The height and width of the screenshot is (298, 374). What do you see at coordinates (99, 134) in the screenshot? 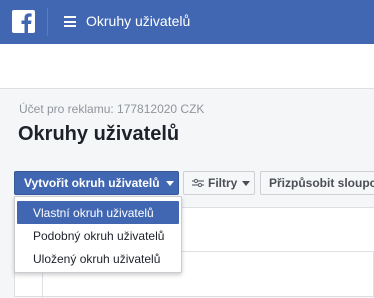
I see `page-title: Okruhy uživatelů` at bounding box center [99, 134].